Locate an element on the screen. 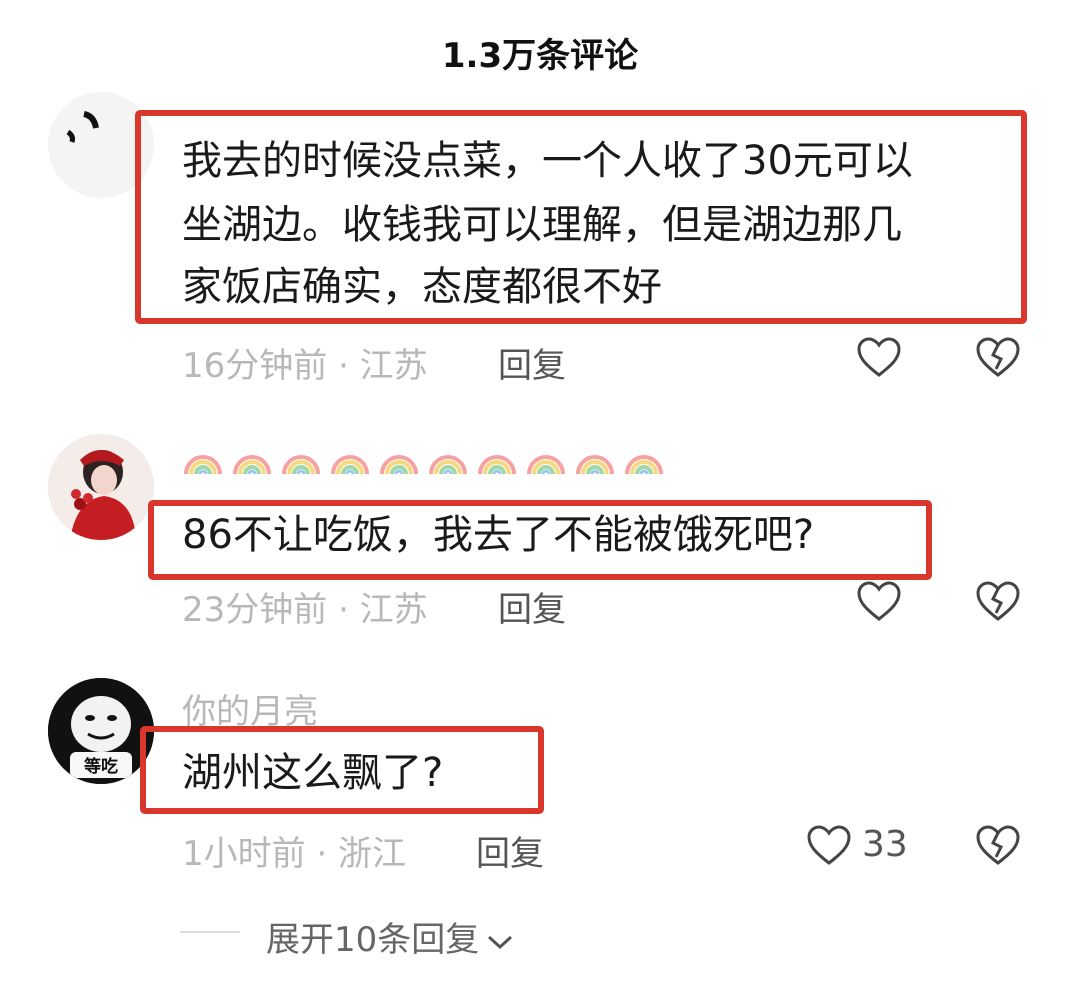  comment-text-line: 家饭店确实，态度都很不好 is located at coordinates (422, 287).